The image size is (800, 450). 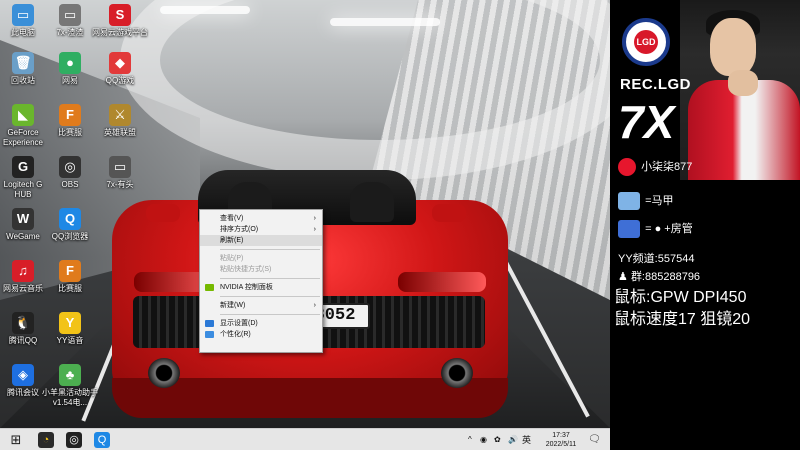 I want to click on mouse-speed-info: 鼠标速度17 狙镜20, so click(x=682, y=319).